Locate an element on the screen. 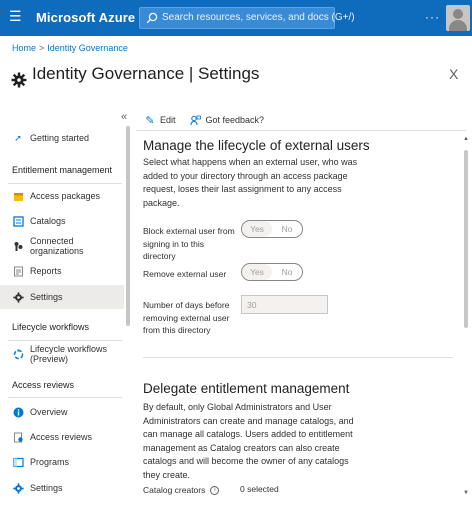 The image size is (472, 507). page-title: Identity Governance | Settings is located at coordinates (146, 73).